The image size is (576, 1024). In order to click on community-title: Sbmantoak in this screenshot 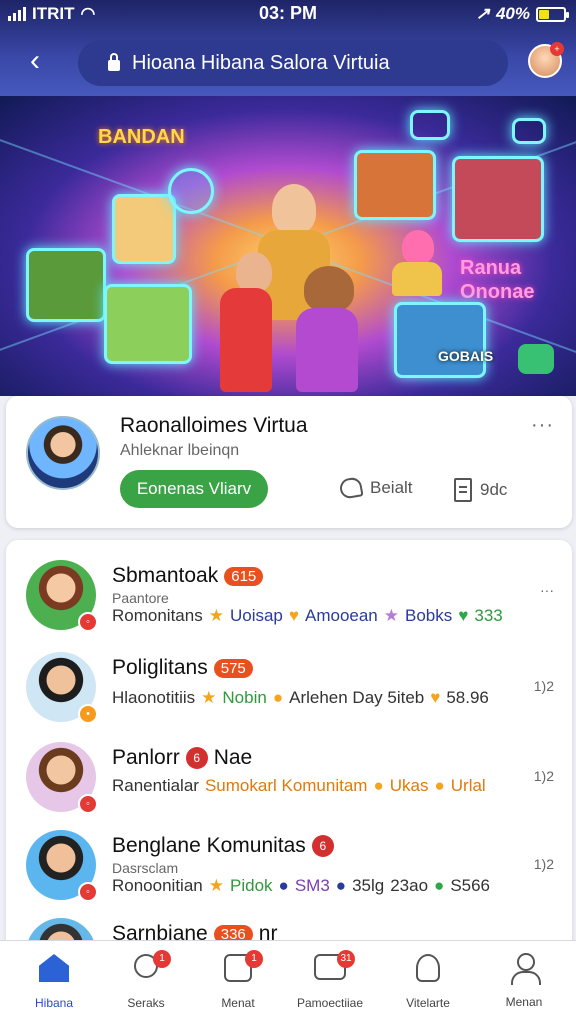, I will do `click(165, 575)`.